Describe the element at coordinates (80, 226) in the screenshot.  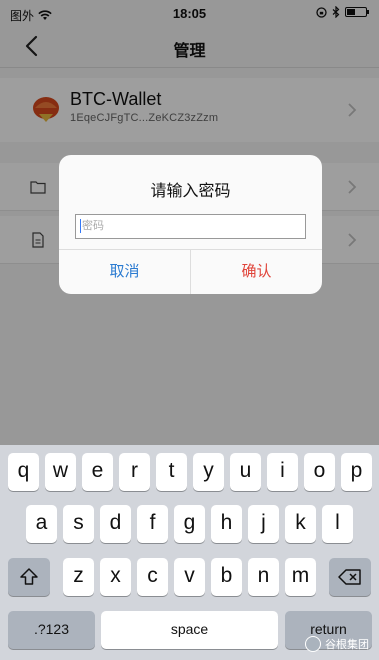
I see `text-caret` at that location.